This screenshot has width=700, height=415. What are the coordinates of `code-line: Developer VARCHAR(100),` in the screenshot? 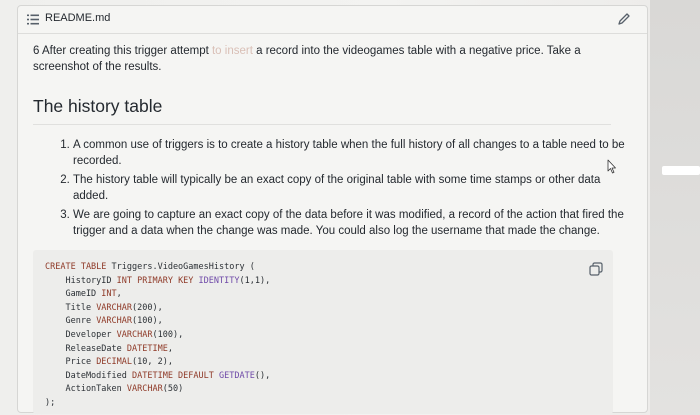 It's located at (114, 335).